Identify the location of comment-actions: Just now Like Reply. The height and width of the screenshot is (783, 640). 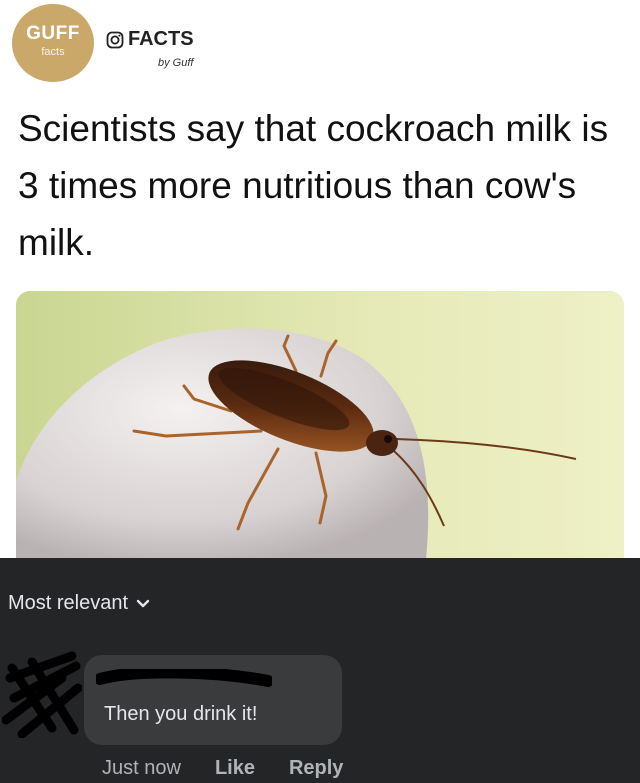
(222, 768).